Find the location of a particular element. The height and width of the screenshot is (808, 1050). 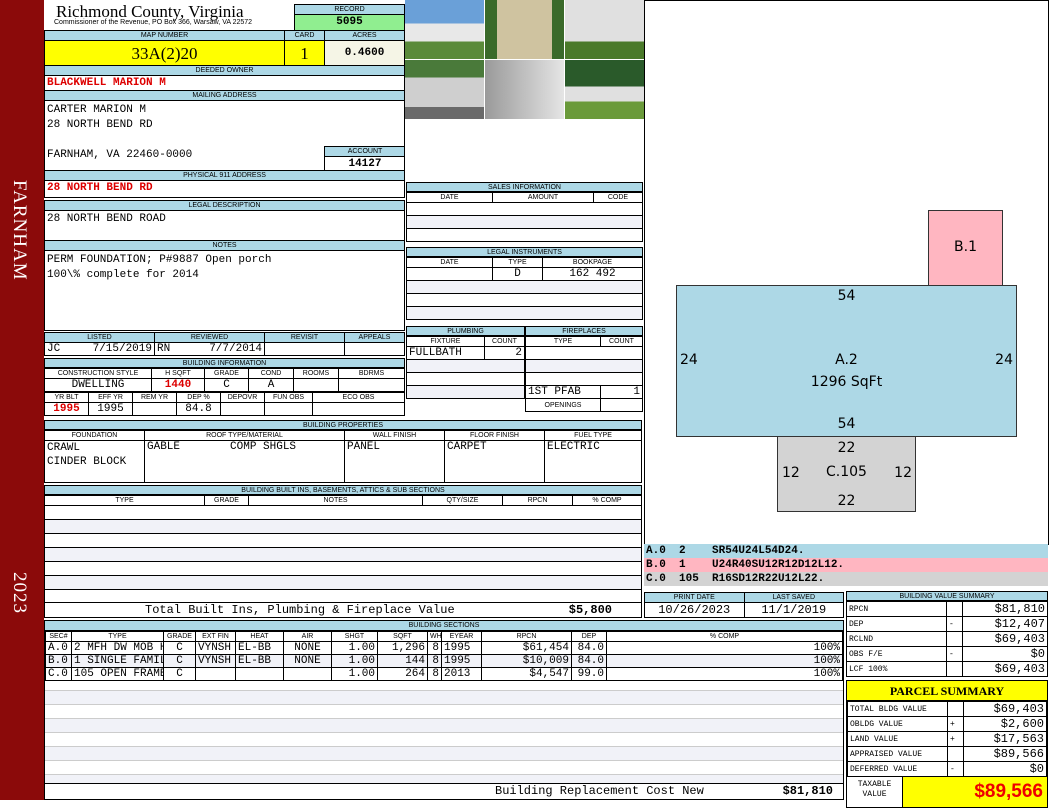

mailing-label: MAILING ADDRESS is located at coordinates (224, 96).